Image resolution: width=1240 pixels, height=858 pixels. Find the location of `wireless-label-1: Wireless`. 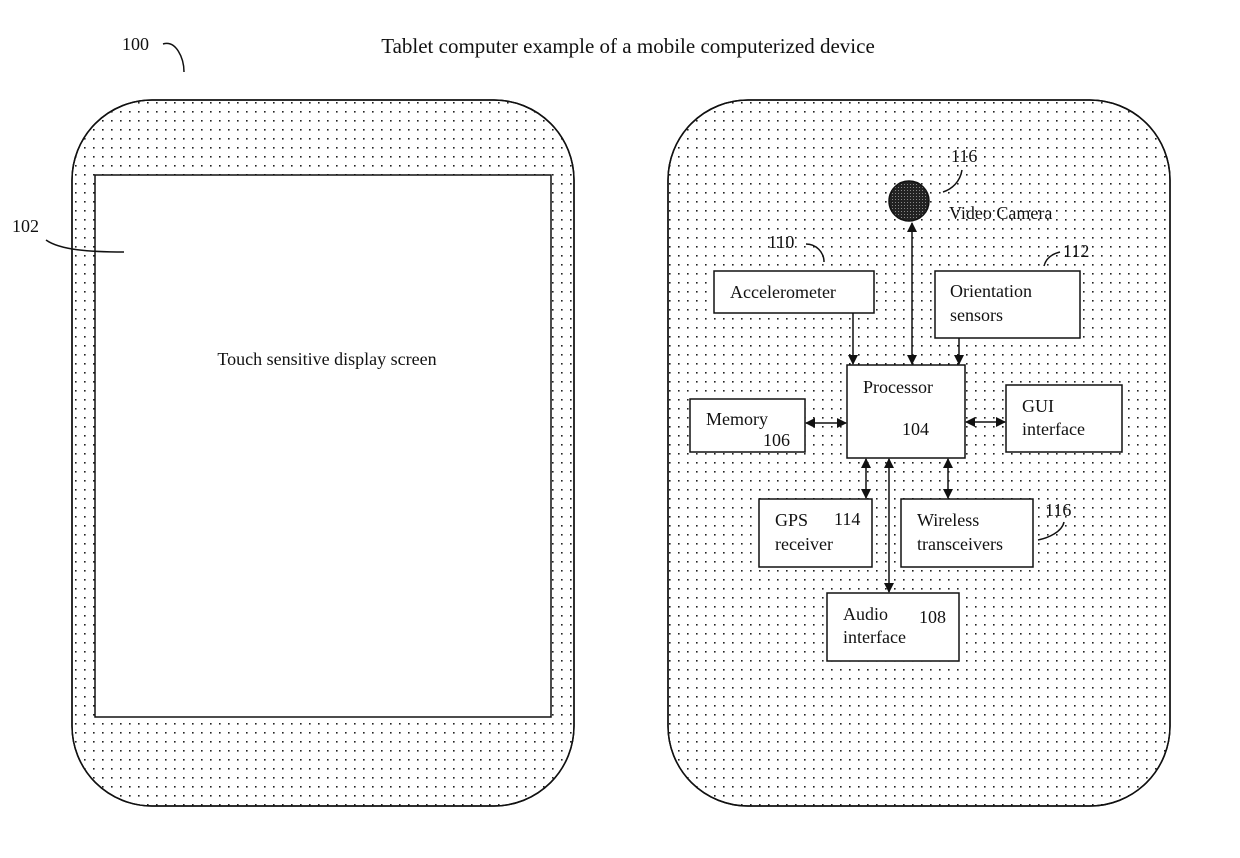

wireless-label-1: Wireless is located at coordinates (948, 520).